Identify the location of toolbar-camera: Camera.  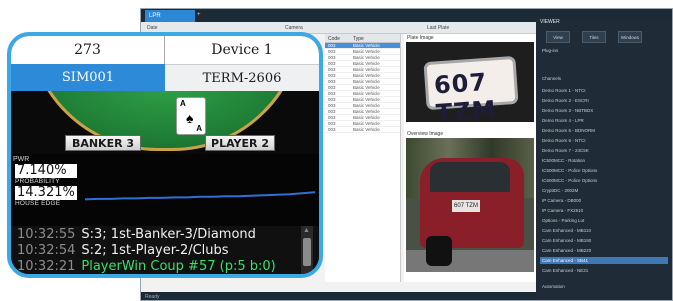
(294, 28).